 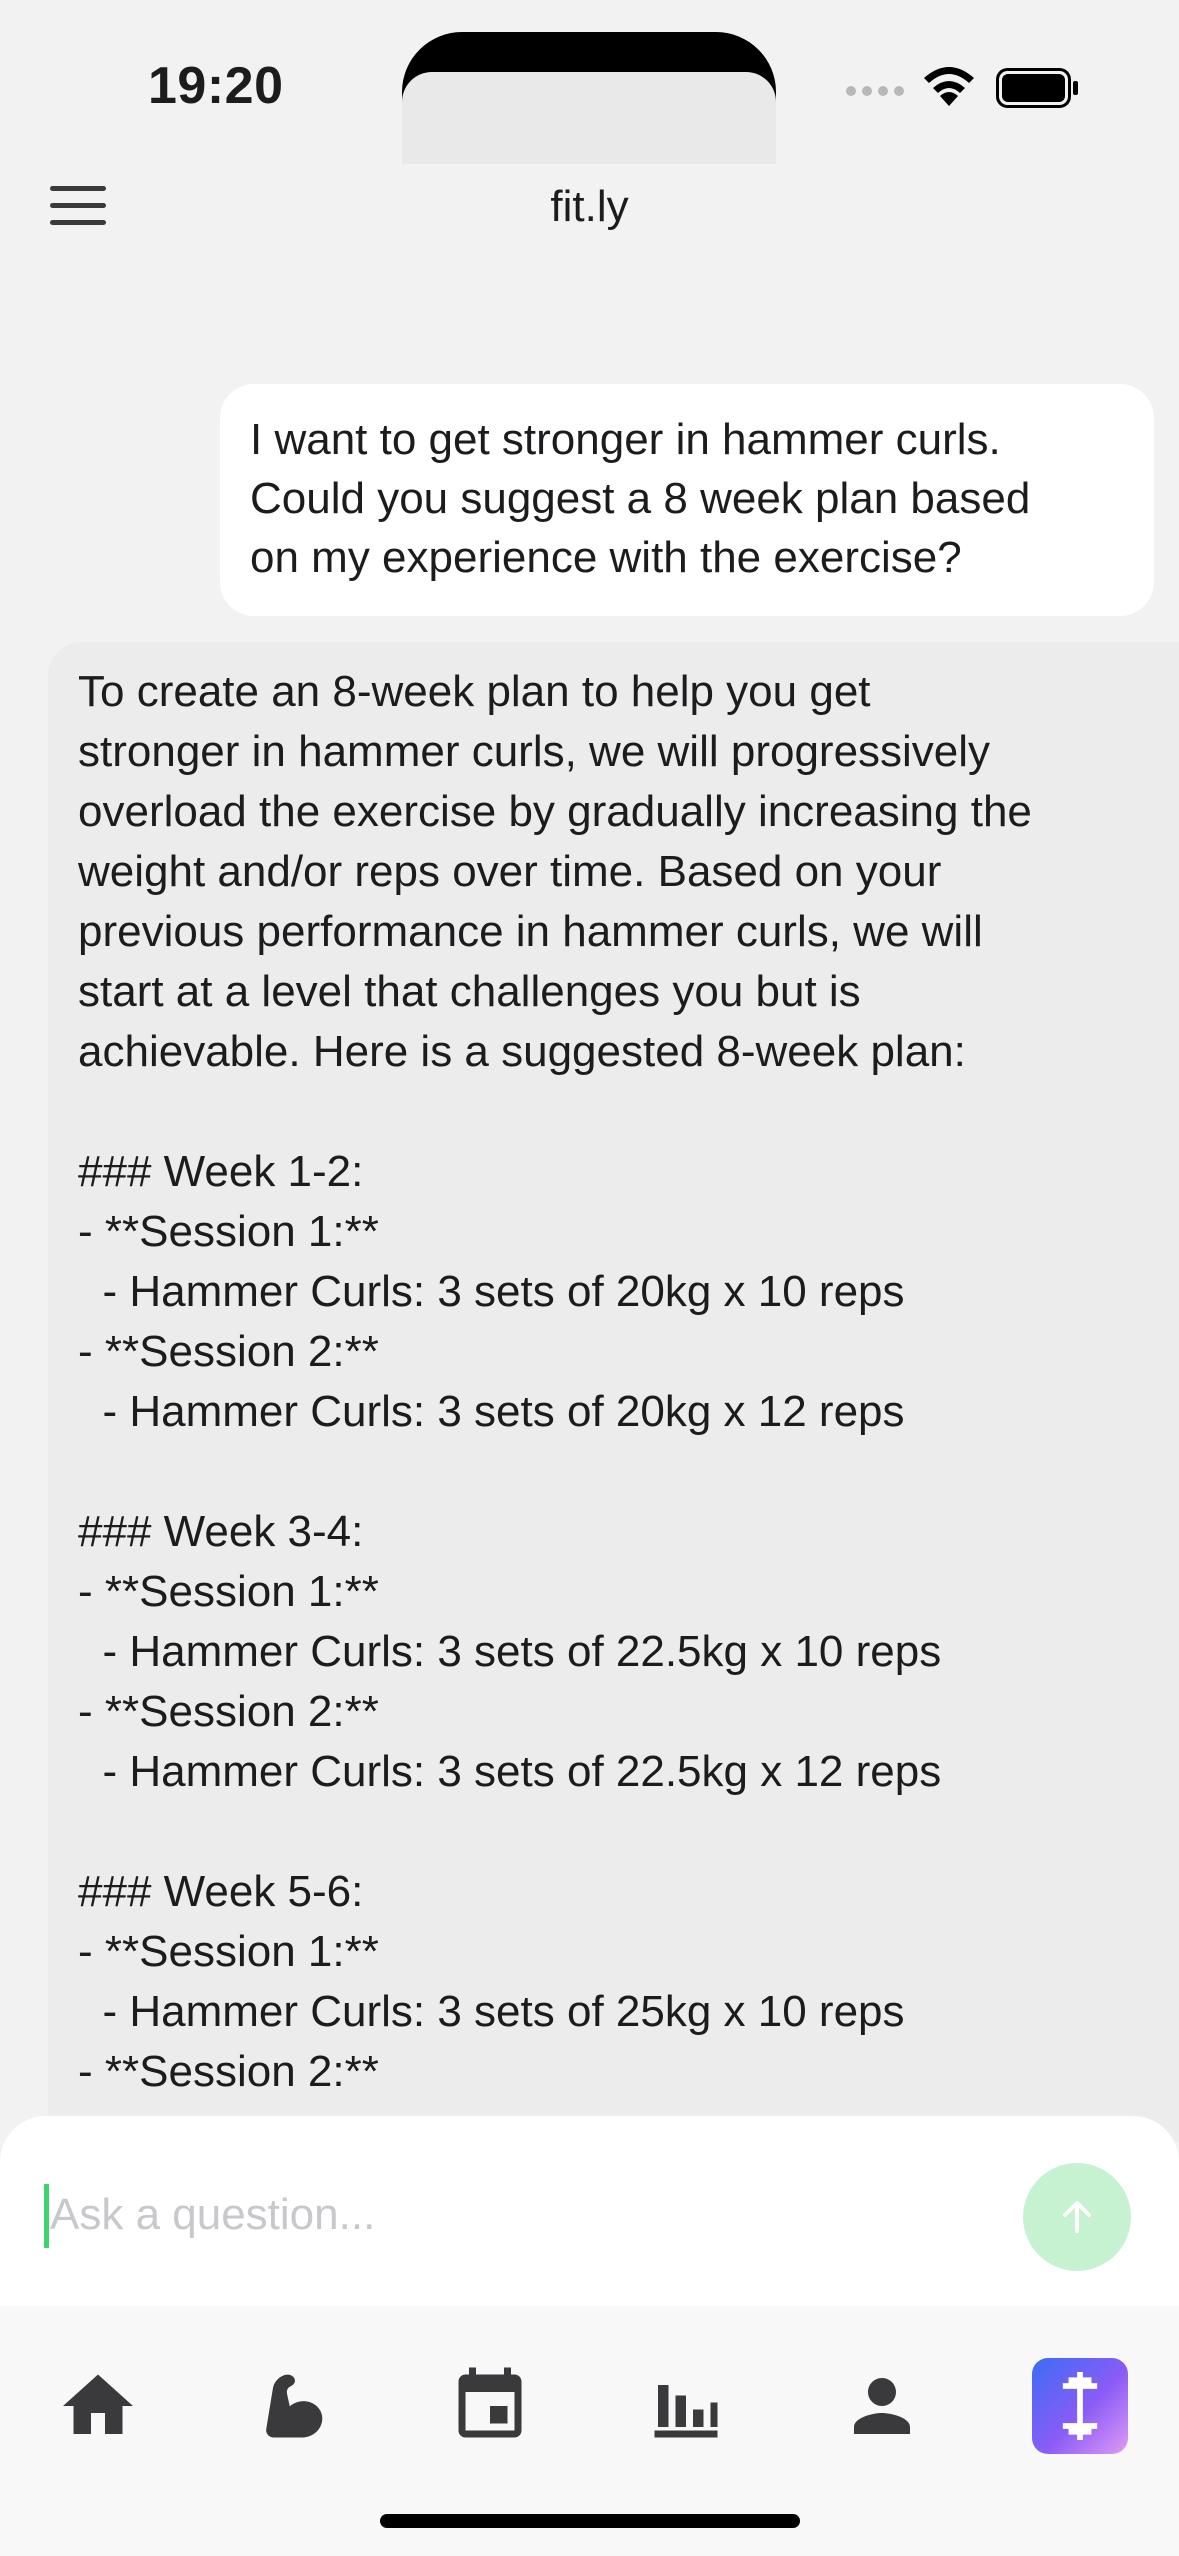 What do you see at coordinates (1037, 88) in the screenshot?
I see `battery-icon` at bounding box center [1037, 88].